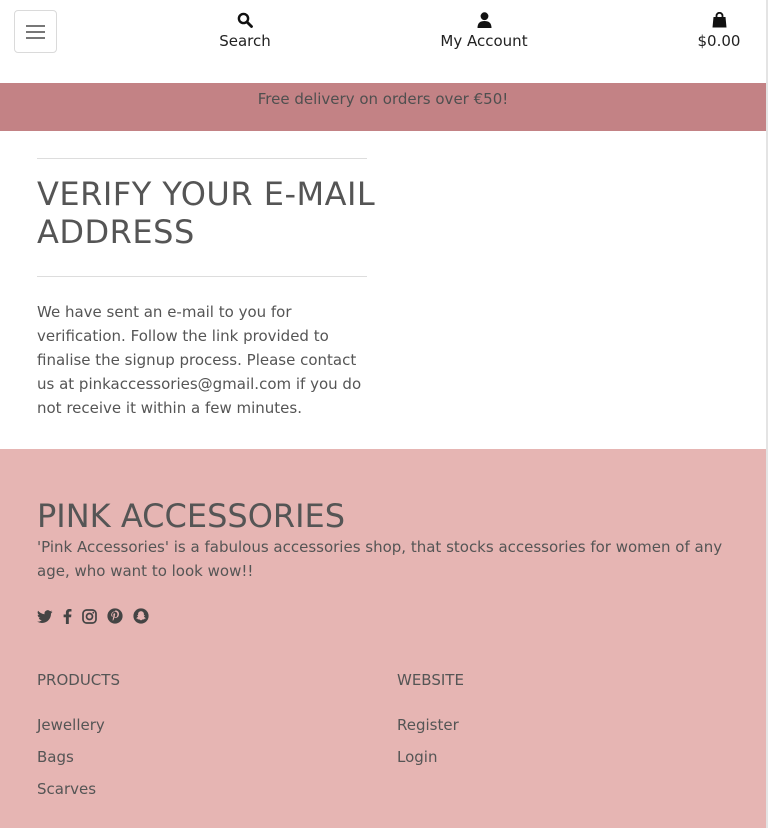 The width and height of the screenshot is (768, 828). What do you see at coordinates (206, 213) in the screenshot?
I see `page-title: VERIFY YOUR E-MAIL ADDRESS` at bounding box center [206, 213].